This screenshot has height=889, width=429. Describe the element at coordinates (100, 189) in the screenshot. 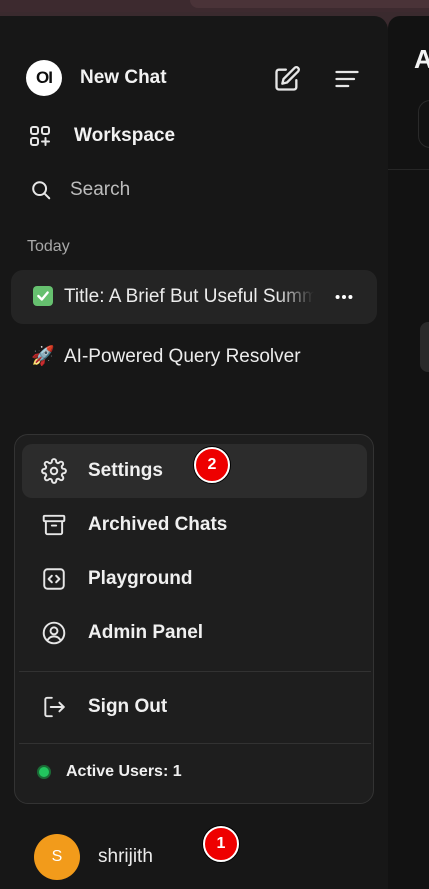

I see `search-label: Search` at that location.